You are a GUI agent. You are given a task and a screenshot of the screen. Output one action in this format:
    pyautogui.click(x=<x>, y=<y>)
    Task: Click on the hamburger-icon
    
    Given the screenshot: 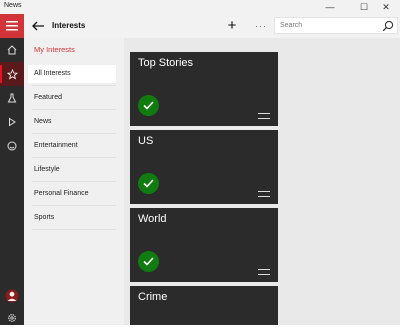 What is the action you would take?
    pyautogui.click(x=12, y=26)
    